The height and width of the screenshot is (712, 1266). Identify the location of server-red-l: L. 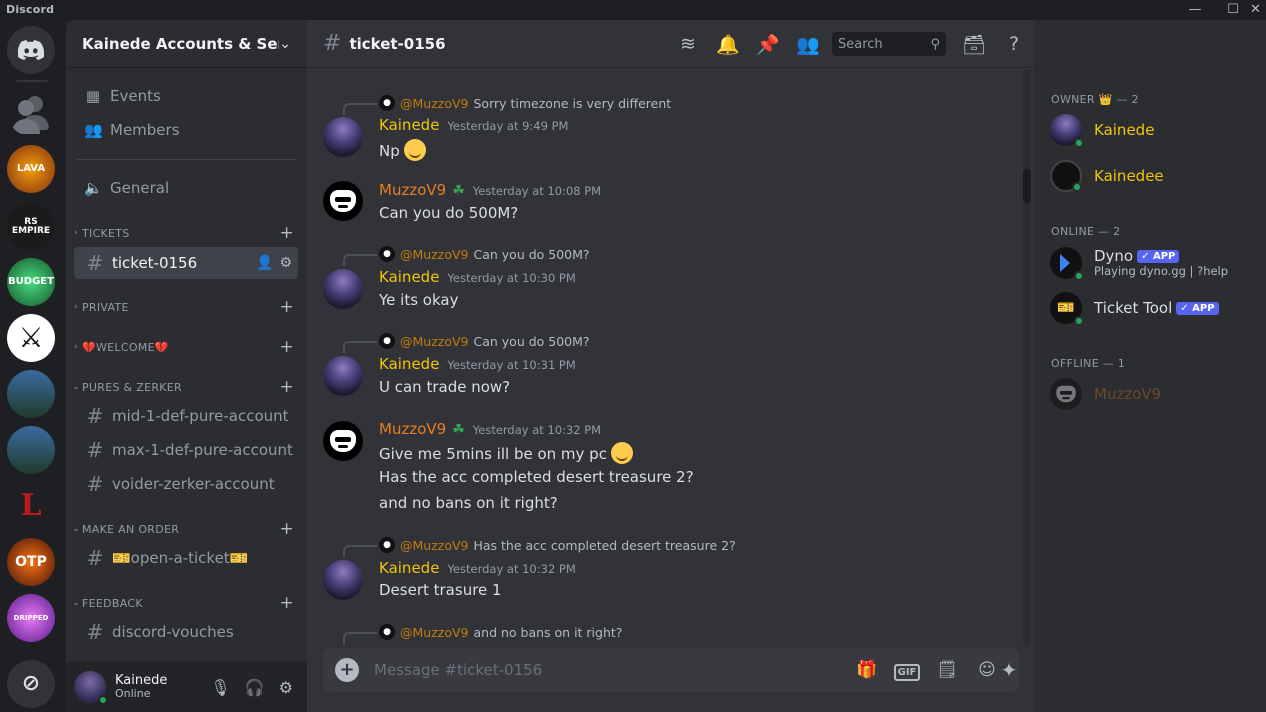
(31, 506).